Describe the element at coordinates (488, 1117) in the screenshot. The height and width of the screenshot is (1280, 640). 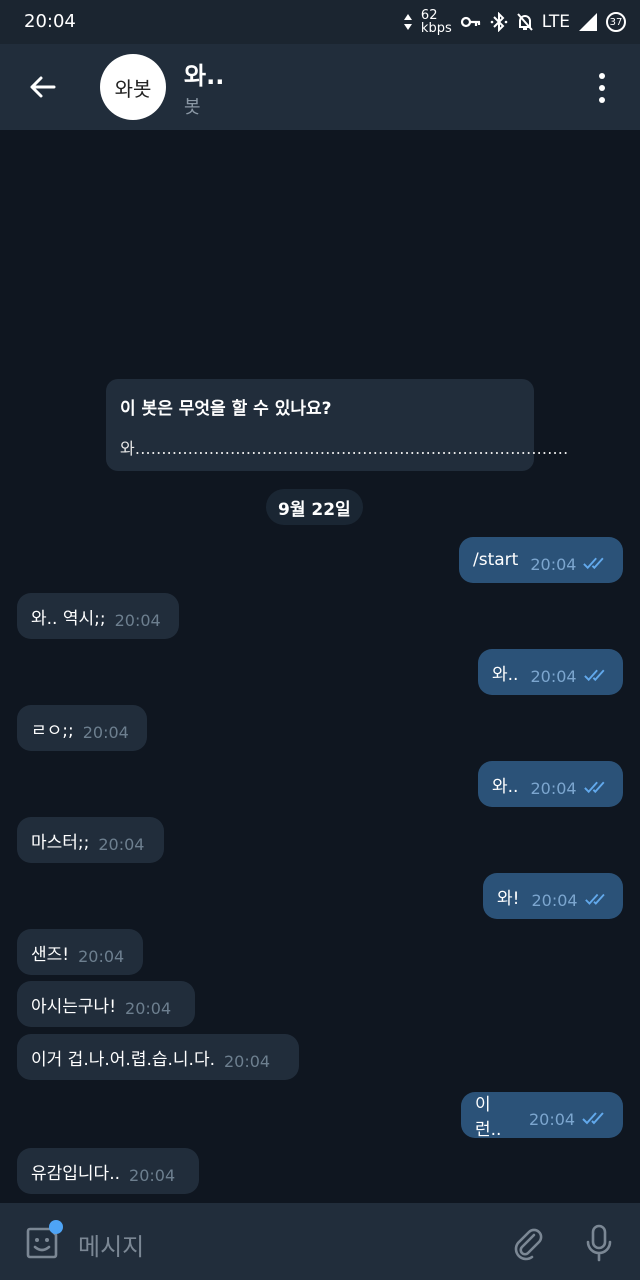
I see `message-text: 이런..` at that location.